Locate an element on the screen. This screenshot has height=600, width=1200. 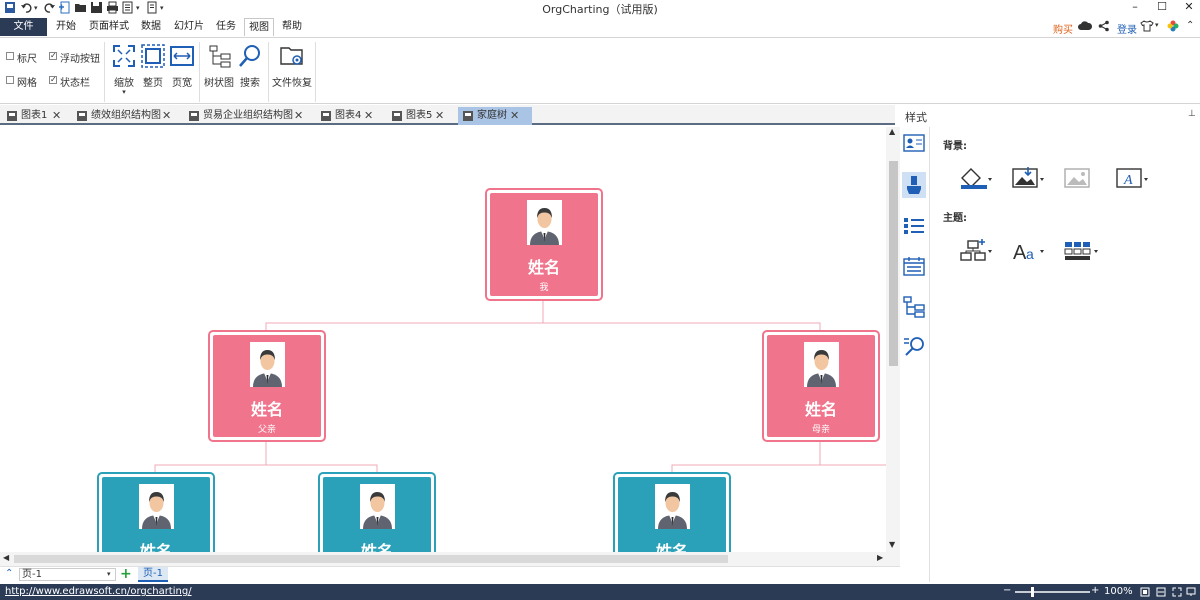
zoom-out-button: − is located at coordinates (1007, 590).